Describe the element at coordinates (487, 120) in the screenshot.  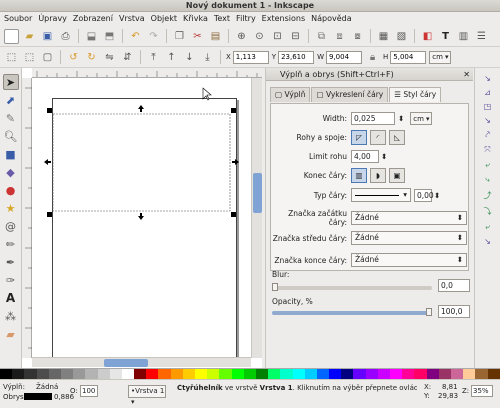
I see `snap-nodes-icon: ↘` at that location.